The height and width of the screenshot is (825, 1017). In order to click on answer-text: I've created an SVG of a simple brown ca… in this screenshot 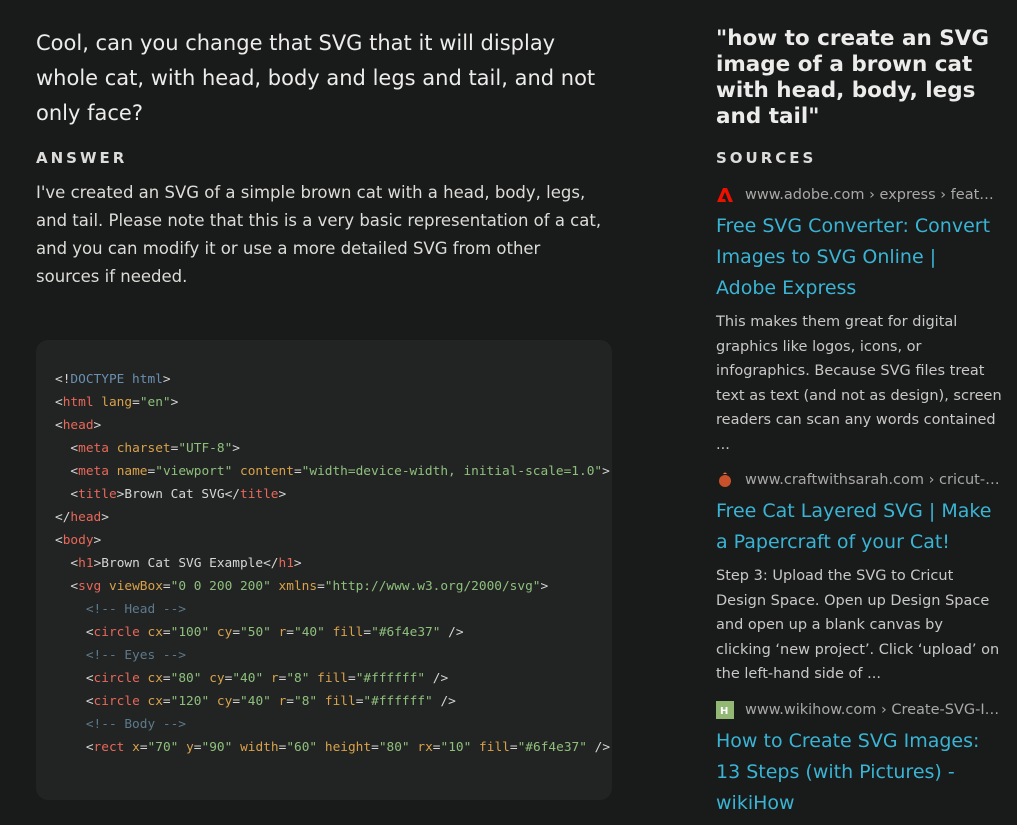, I will do `click(319, 234)`.